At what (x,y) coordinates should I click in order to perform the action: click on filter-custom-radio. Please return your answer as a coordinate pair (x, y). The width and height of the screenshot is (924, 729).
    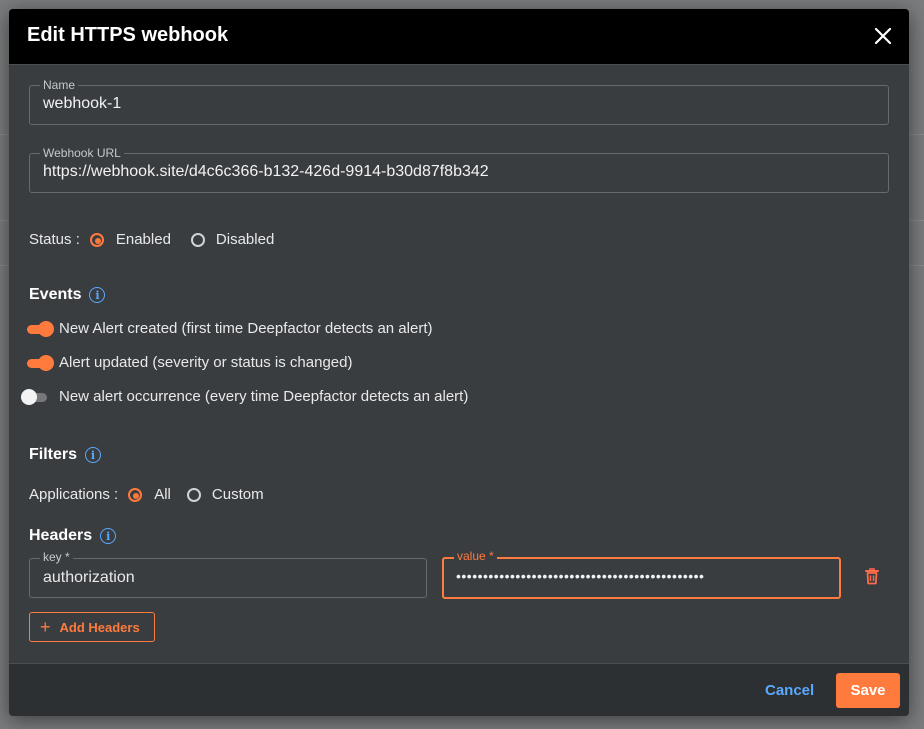
    Looking at the image, I should click on (193, 494).